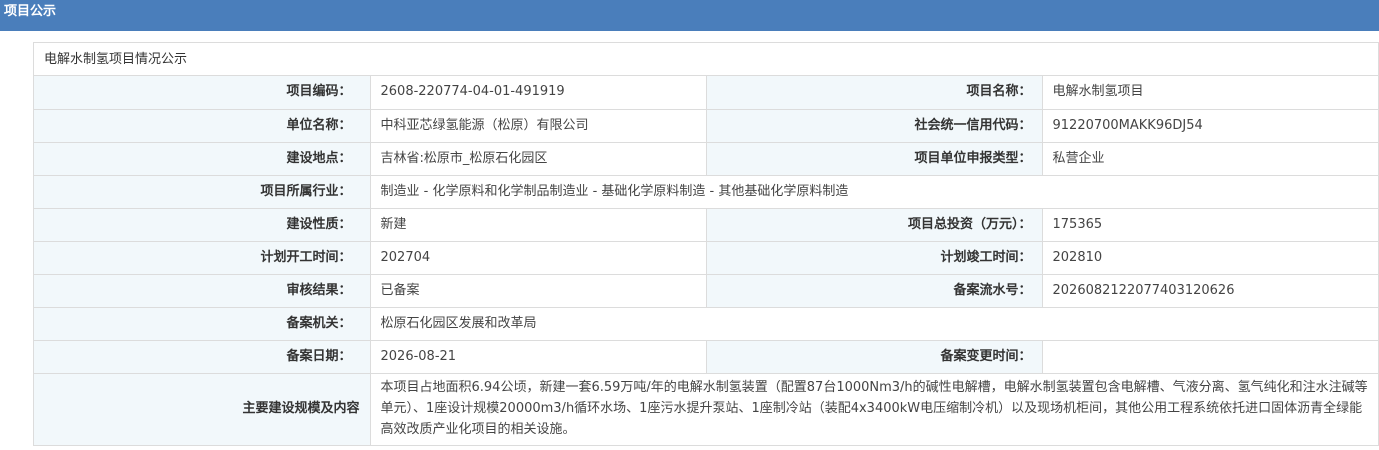 Image resolution: width=1379 pixels, height=450 pixels. What do you see at coordinates (202, 191) in the screenshot?
I see `row-label: 项目所属行业：` at bounding box center [202, 191].